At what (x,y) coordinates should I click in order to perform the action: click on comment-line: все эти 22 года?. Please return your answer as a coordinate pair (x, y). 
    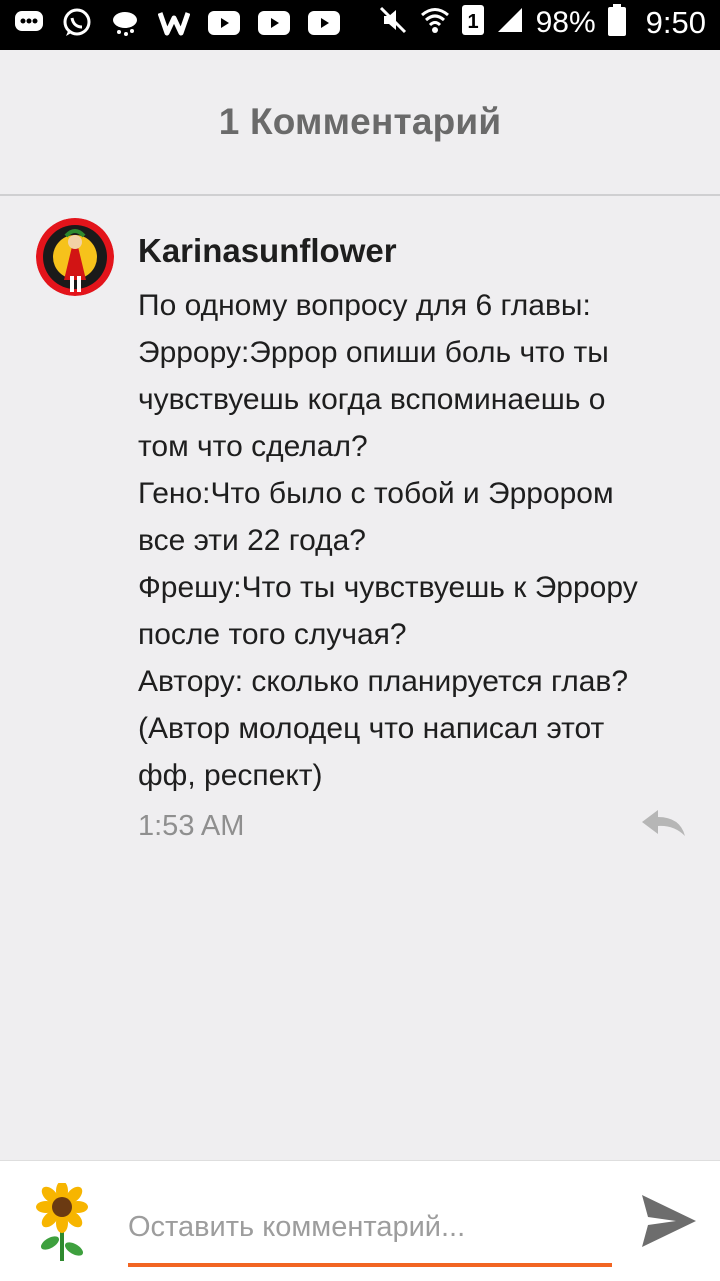
    Looking at the image, I should click on (252, 540).